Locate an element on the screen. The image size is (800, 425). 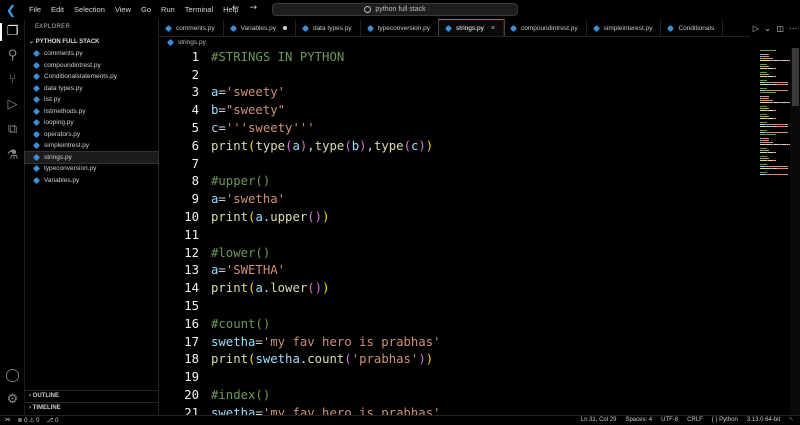
file-item: list.py is located at coordinates (91, 100).